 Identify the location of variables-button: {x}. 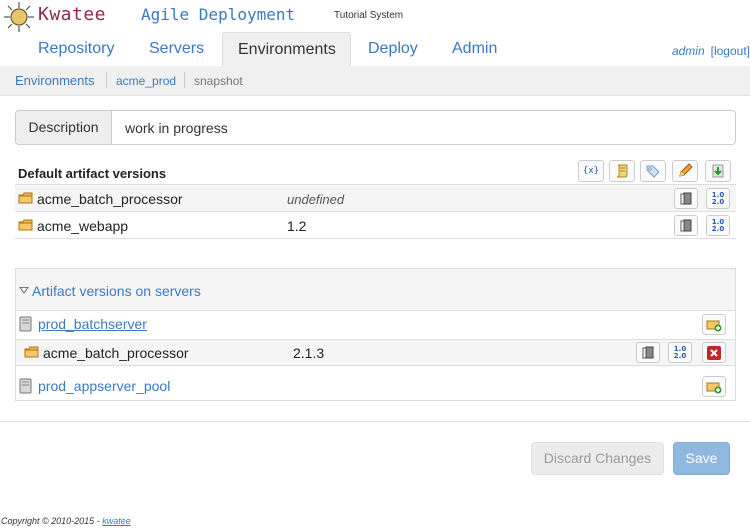
(591, 171).